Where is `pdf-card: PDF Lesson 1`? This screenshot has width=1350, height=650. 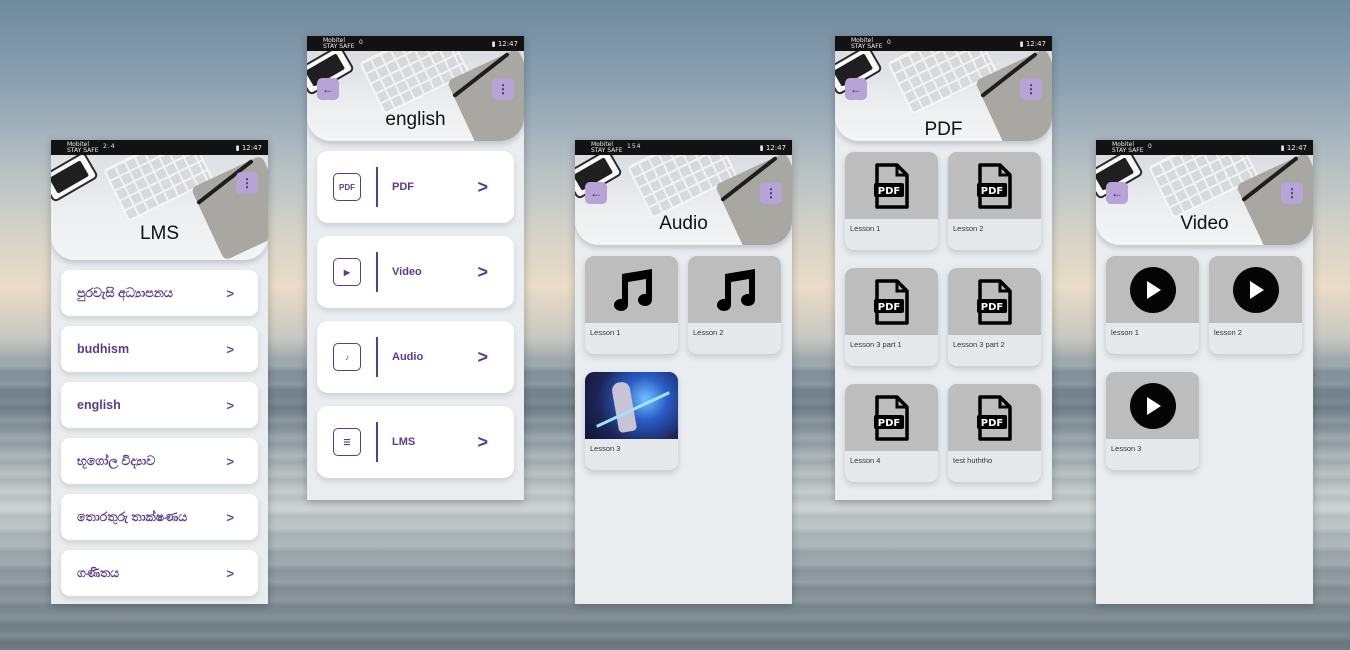 pdf-card: PDF Lesson 1 is located at coordinates (891, 201).